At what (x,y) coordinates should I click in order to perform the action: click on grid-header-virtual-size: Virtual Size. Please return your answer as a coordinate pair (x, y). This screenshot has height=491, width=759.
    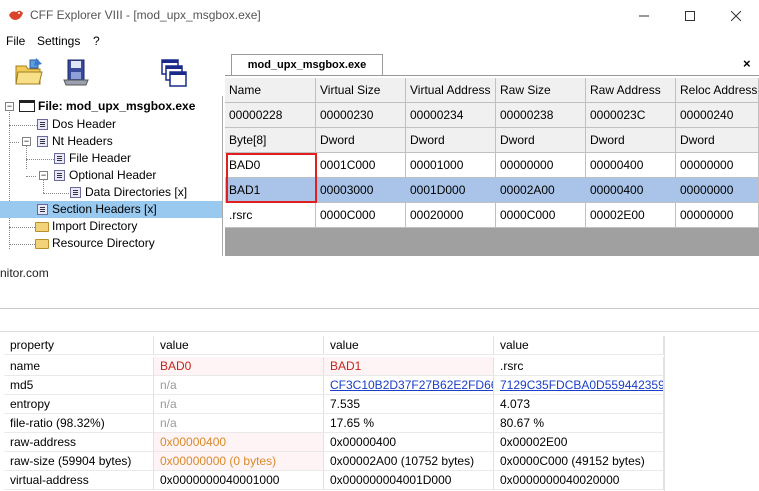
    Looking at the image, I should click on (361, 90).